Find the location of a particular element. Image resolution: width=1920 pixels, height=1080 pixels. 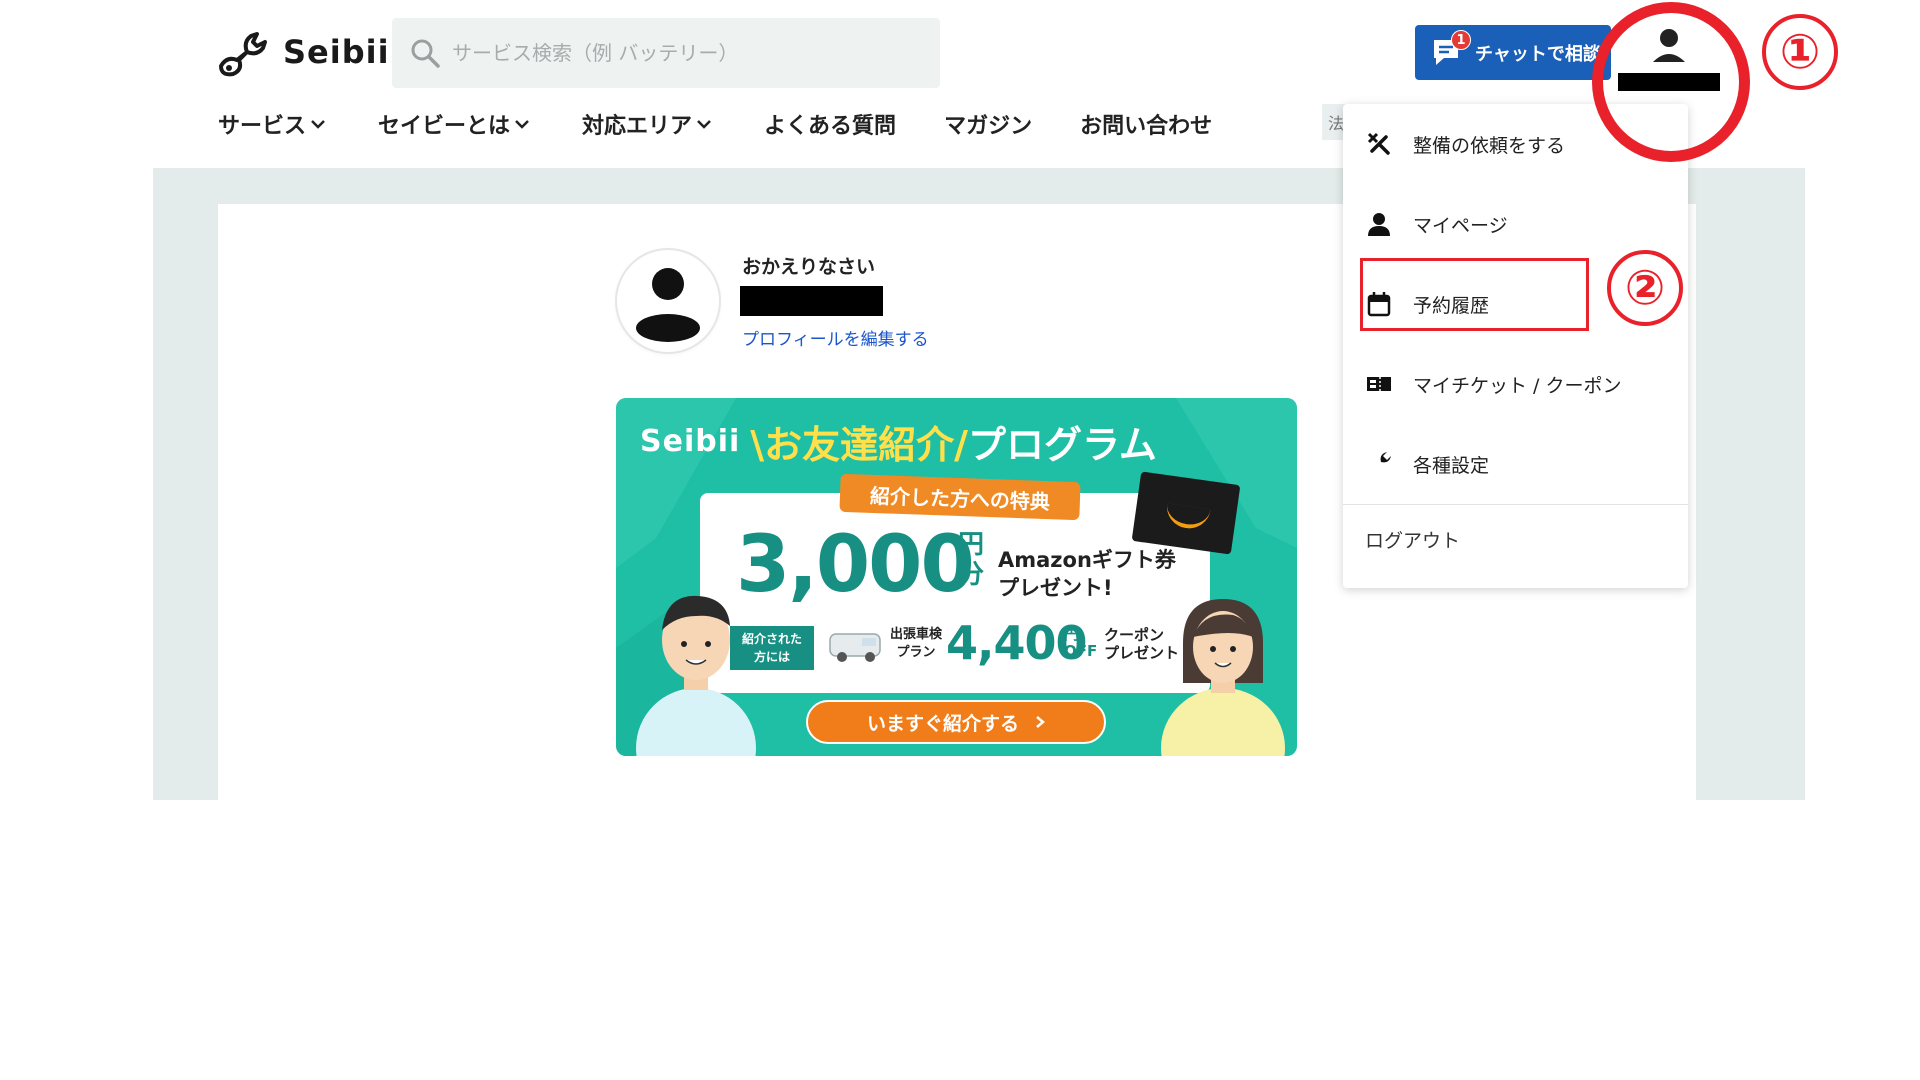

tools-icon is located at coordinates (1379, 144).